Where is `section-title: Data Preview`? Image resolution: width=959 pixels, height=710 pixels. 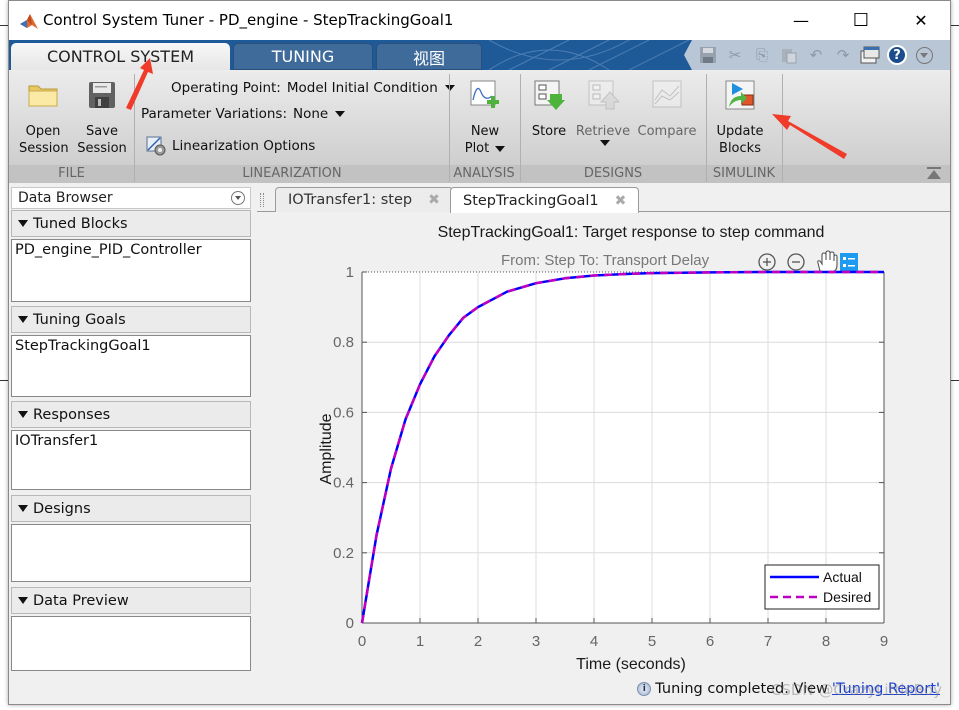 section-title: Data Preview is located at coordinates (81, 600).